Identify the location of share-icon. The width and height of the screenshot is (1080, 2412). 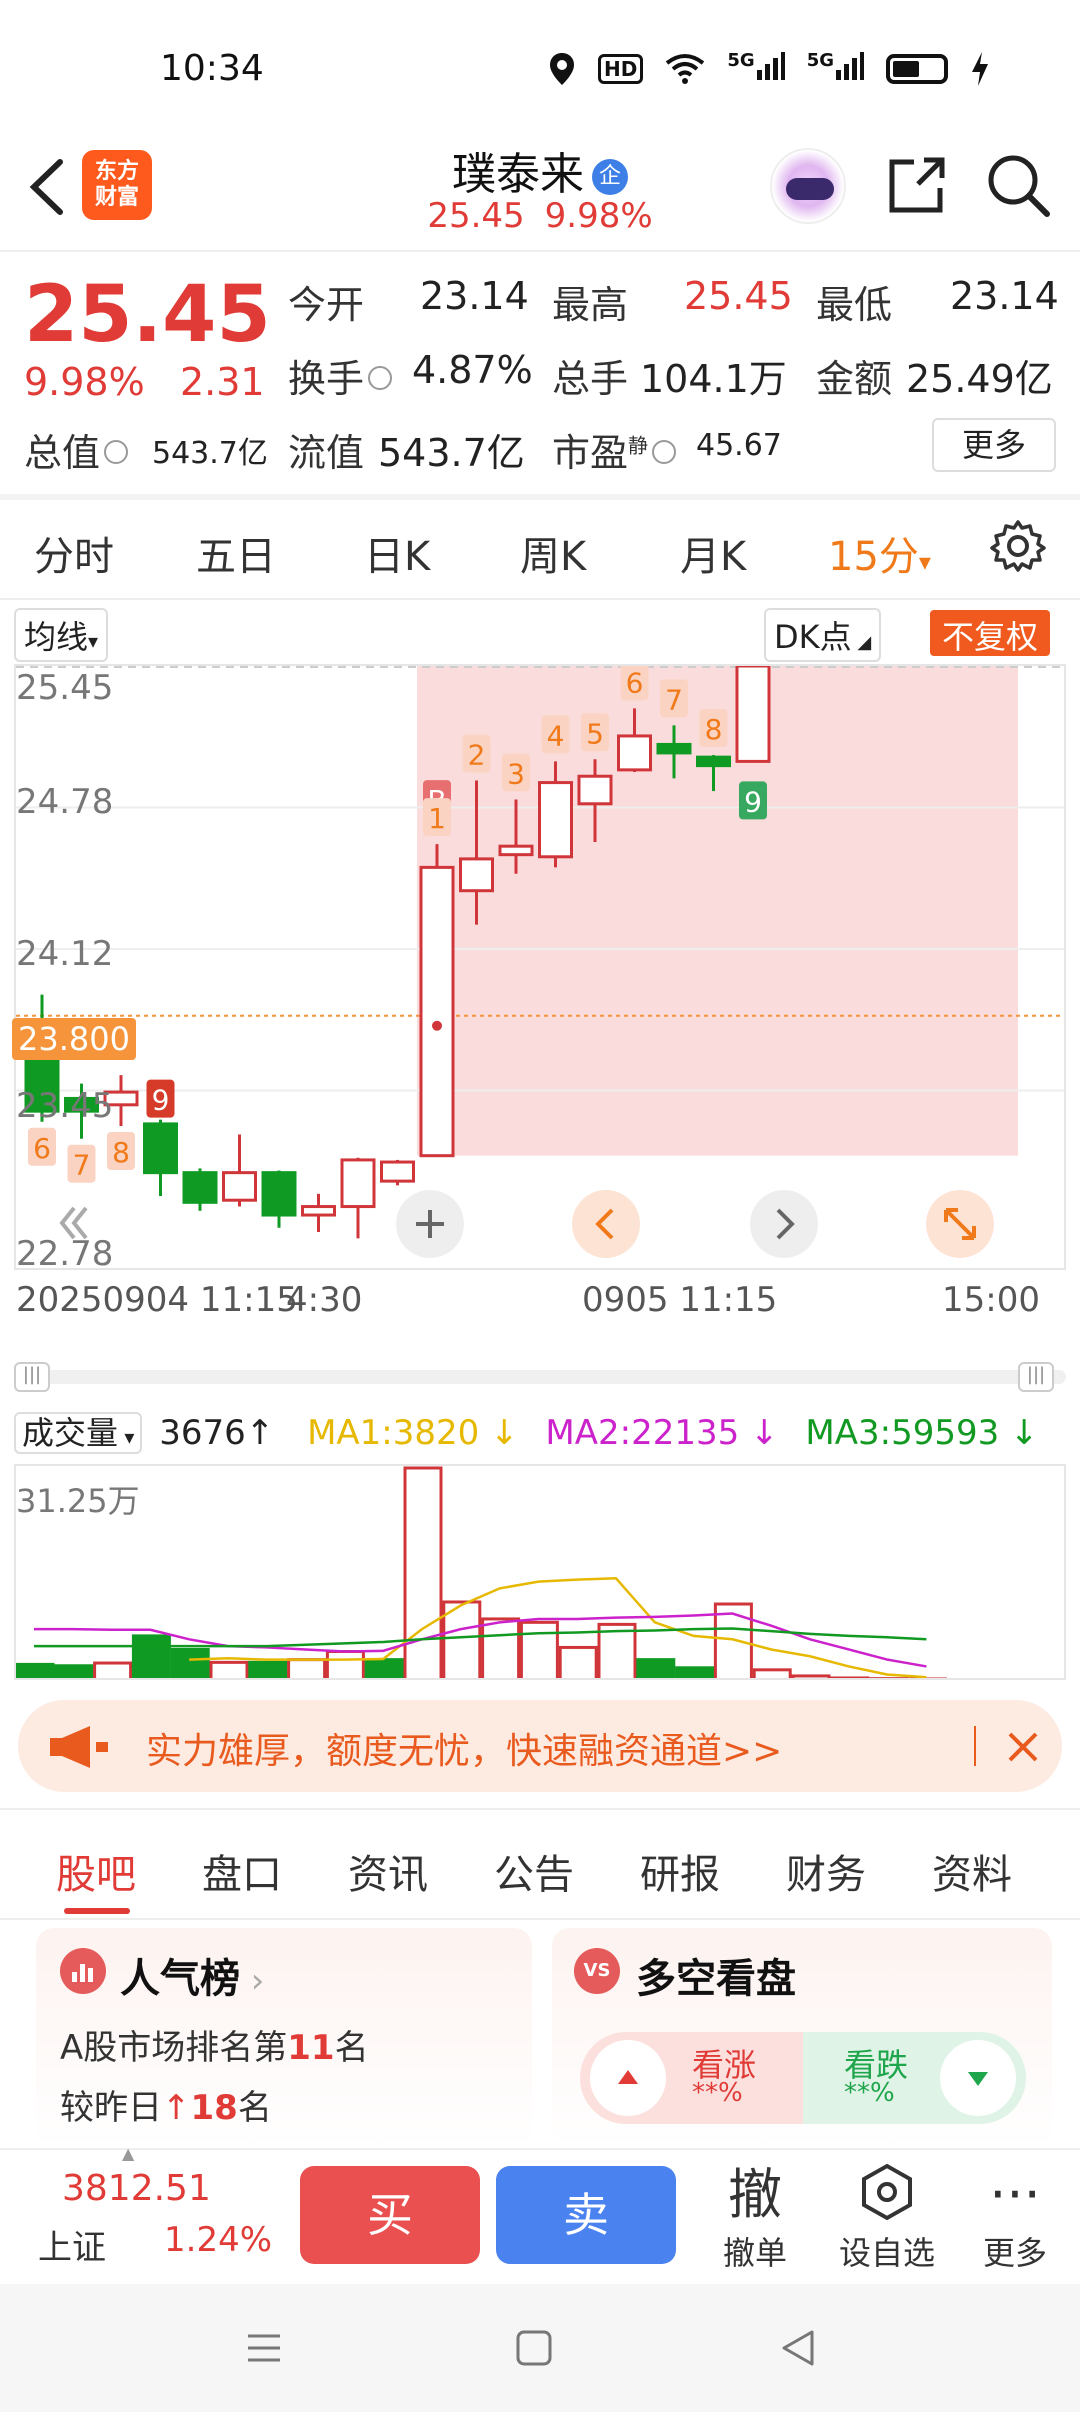
(917, 185).